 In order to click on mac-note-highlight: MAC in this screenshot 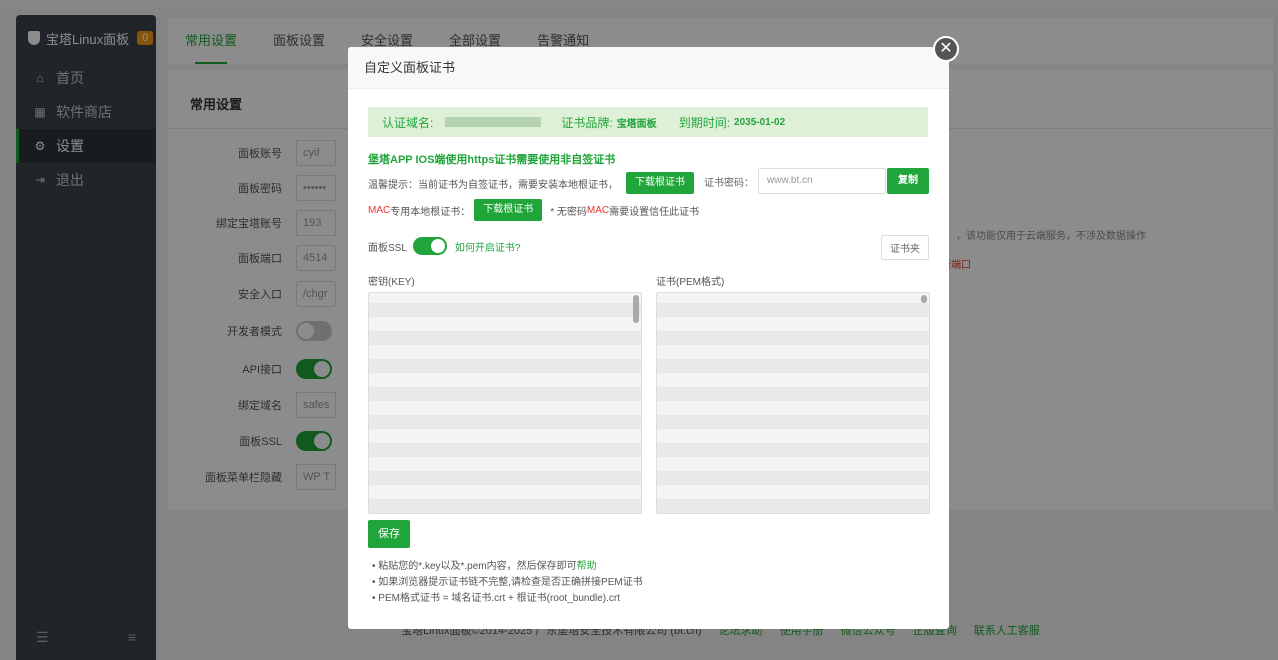, I will do `click(598, 210)`.